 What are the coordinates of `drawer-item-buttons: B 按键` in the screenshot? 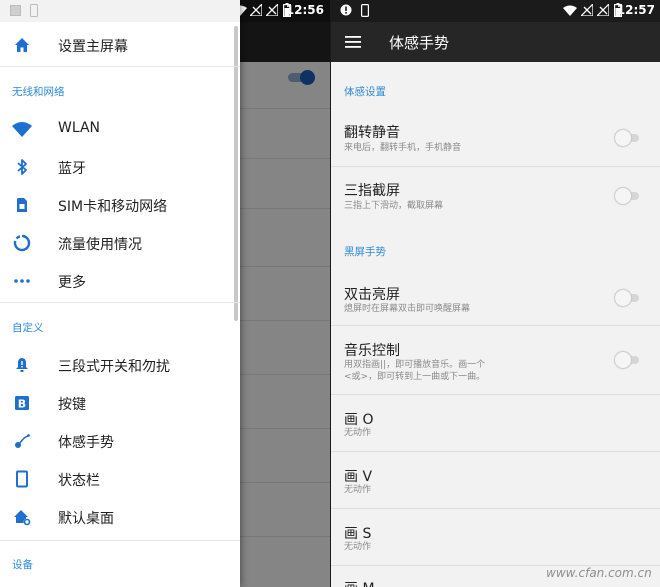 It's located at (117, 403).